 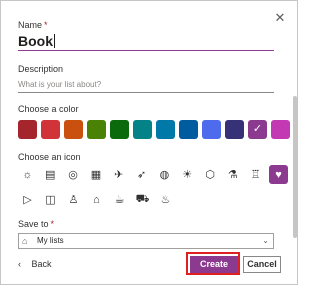 What do you see at coordinates (27, 199) in the screenshot?
I see `play-icon: ▷` at bounding box center [27, 199].